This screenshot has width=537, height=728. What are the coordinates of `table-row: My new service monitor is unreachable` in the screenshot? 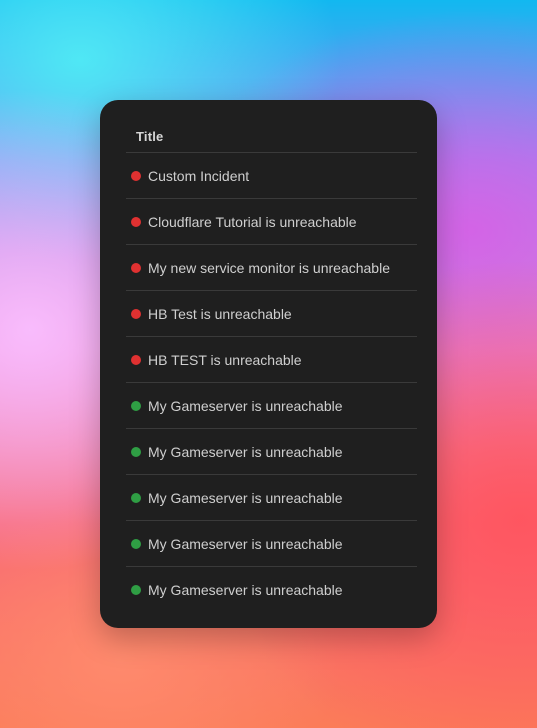 It's located at (271, 268).